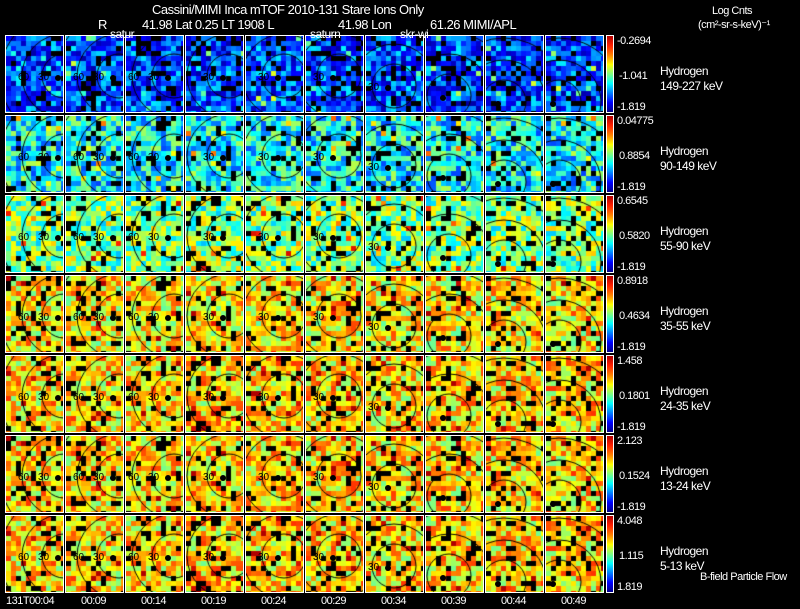 The height and width of the screenshot is (609, 800). What do you see at coordinates (574, 601) in the screenshot?
I see `time-tick-label: 00:49` at bounding box center [574, 601].